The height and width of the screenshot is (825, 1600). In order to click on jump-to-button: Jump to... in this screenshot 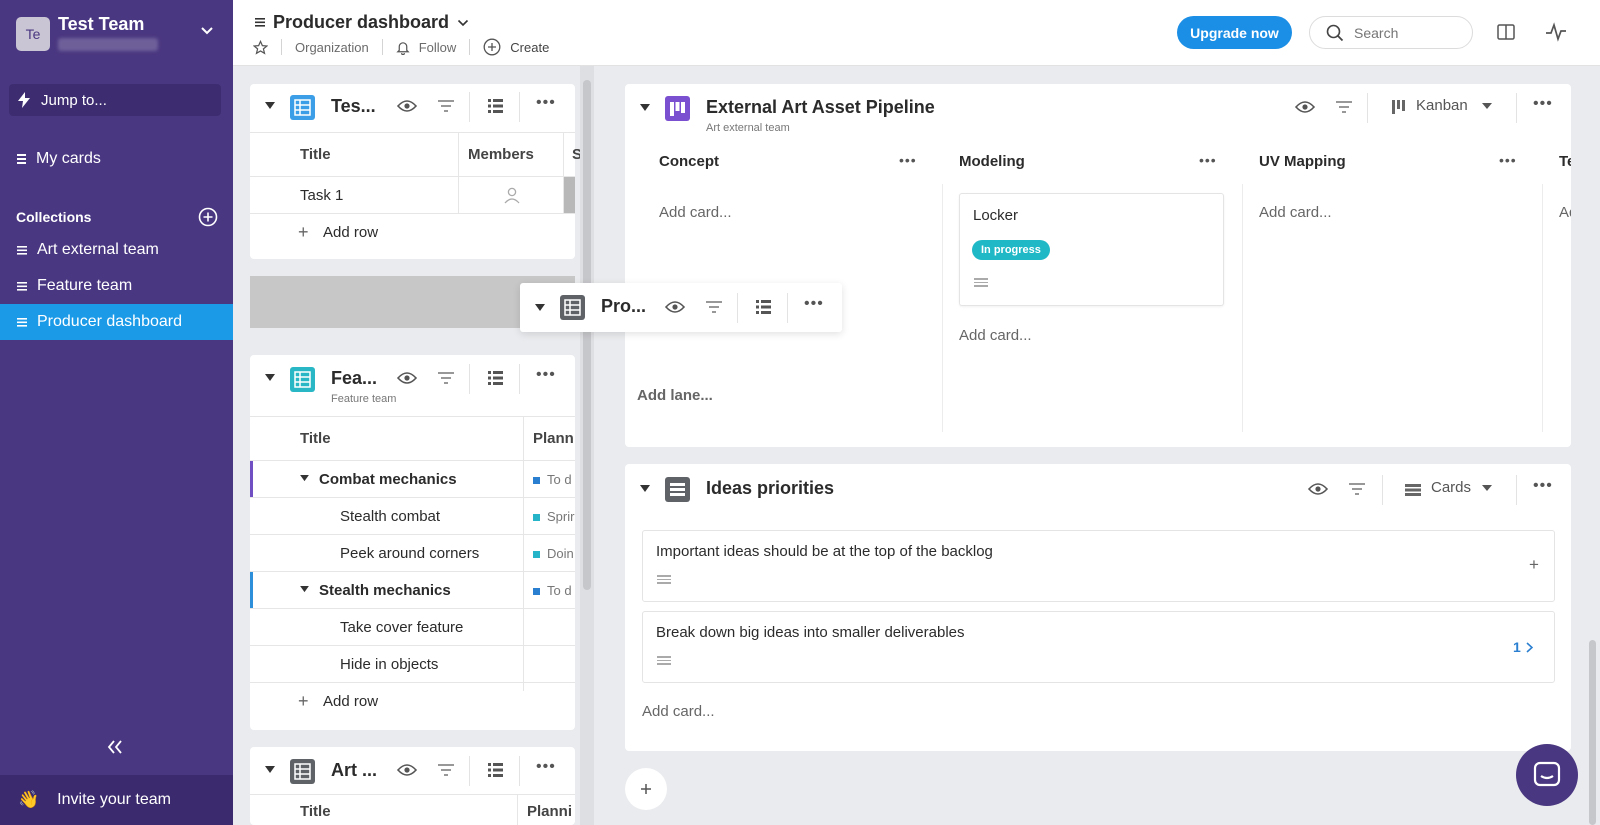, I will do `click(115, 100)`.